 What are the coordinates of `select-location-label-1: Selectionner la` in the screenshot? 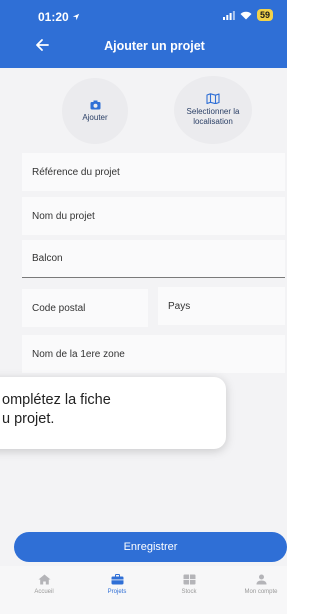 It's located at (213, 111).